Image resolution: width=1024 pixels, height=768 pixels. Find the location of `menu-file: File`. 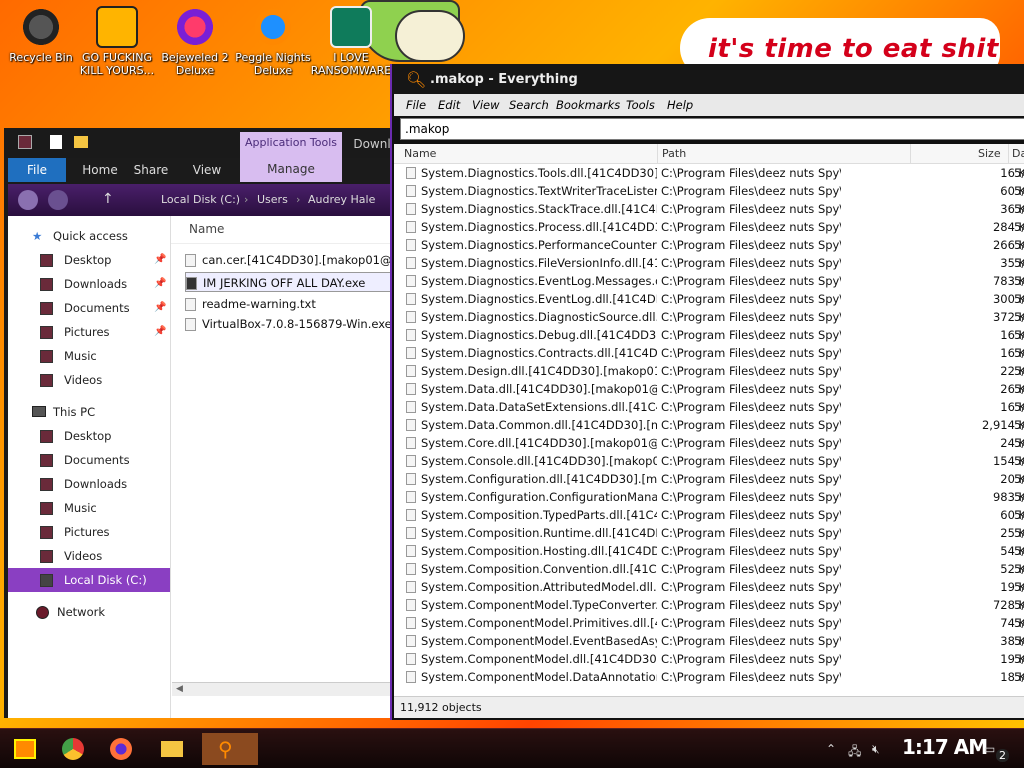

menu-file: File is located at coordinates (416, 105).